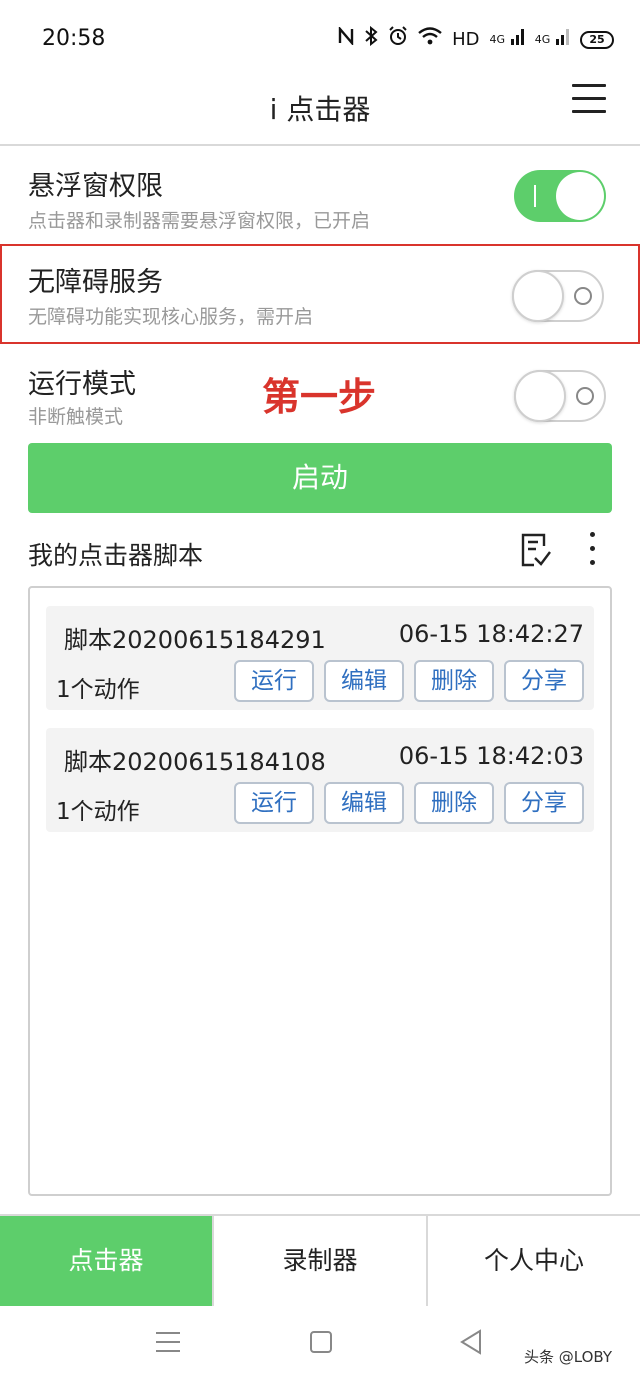 This screenshot has height=1383, width=640. I want to click on setting-desc: 点击器和录制器需要悬浮窗权限，已开启, so click(199, 221).